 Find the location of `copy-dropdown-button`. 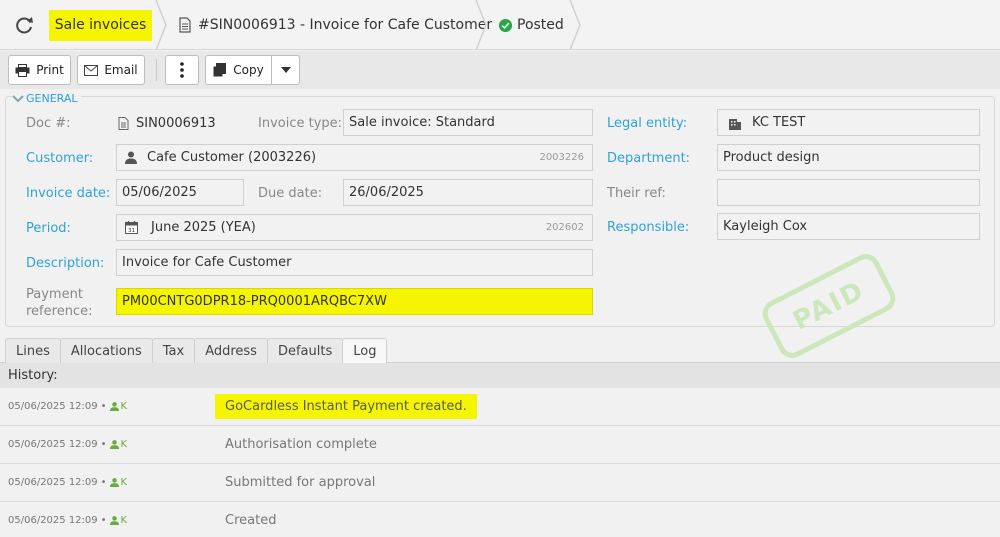

copy-dropdown-button is located at coordinates (285, 70).